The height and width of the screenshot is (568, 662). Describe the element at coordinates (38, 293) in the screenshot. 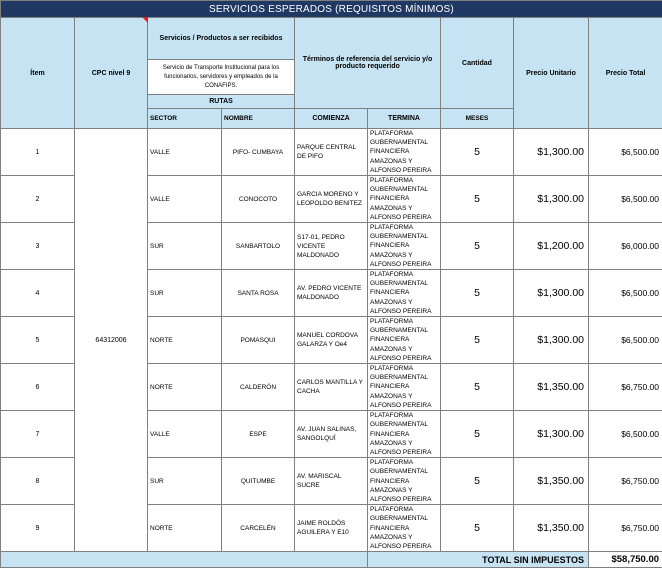

I see `item-cell: 4` at that location.